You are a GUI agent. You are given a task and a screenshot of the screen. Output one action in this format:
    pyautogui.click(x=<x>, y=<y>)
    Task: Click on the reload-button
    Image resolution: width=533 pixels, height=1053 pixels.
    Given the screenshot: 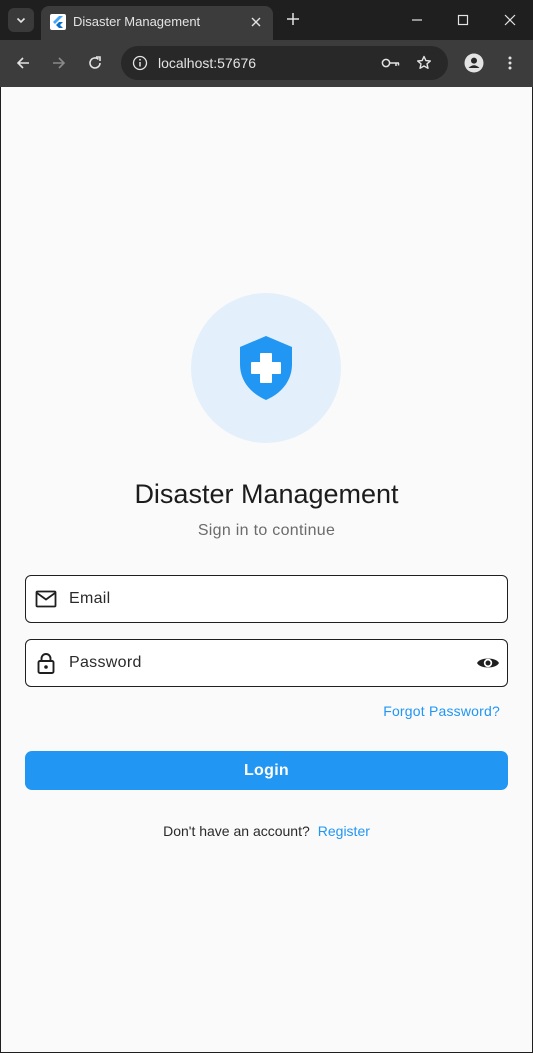 What is the action you would take?
    pyautogui.click(x=95, y=63)
    